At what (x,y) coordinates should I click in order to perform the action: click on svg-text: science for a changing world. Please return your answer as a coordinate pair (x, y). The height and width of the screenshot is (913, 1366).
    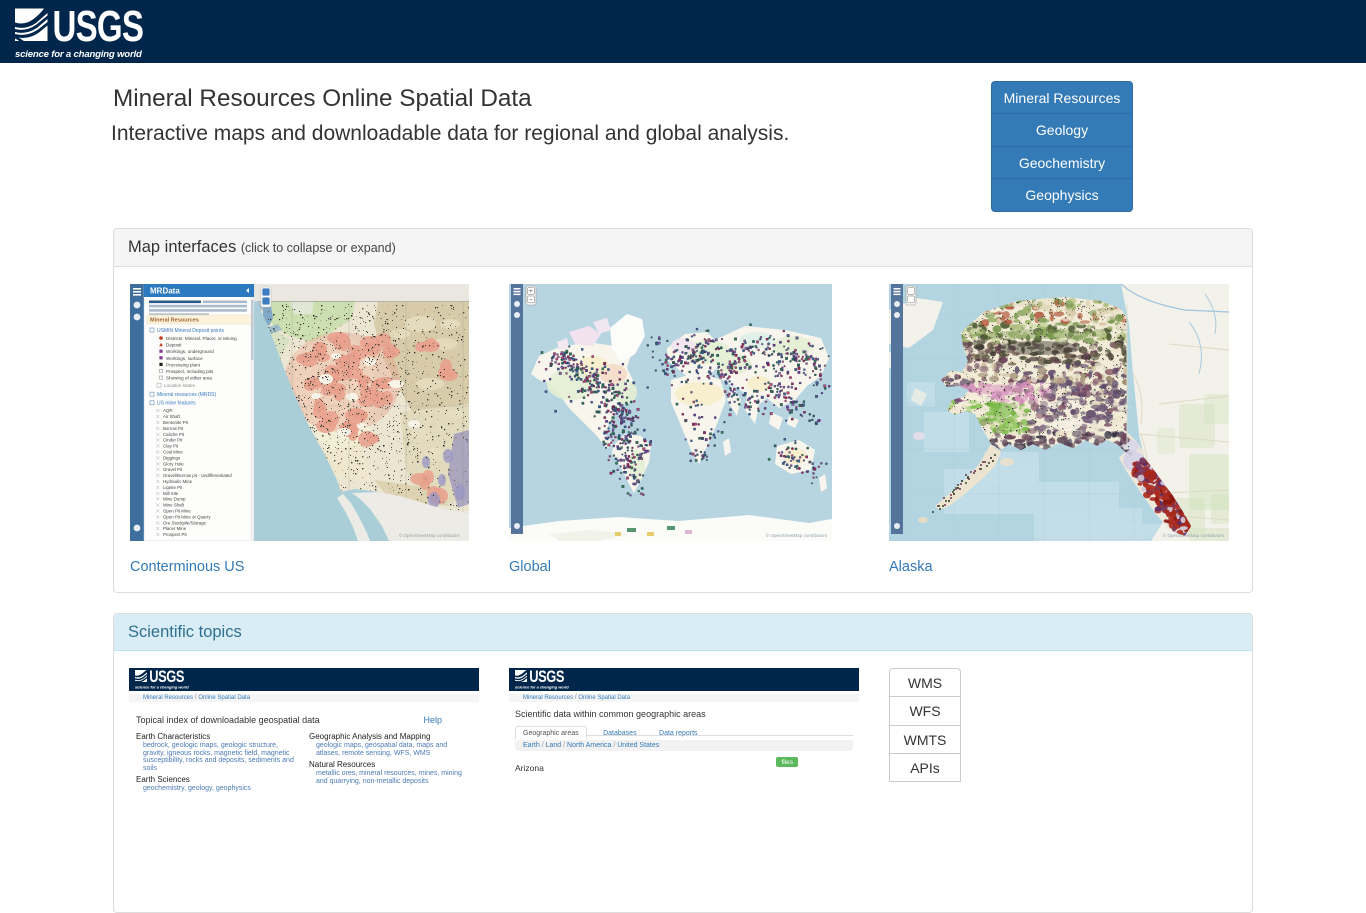
    Looking at the image, I should click on (79, 54).